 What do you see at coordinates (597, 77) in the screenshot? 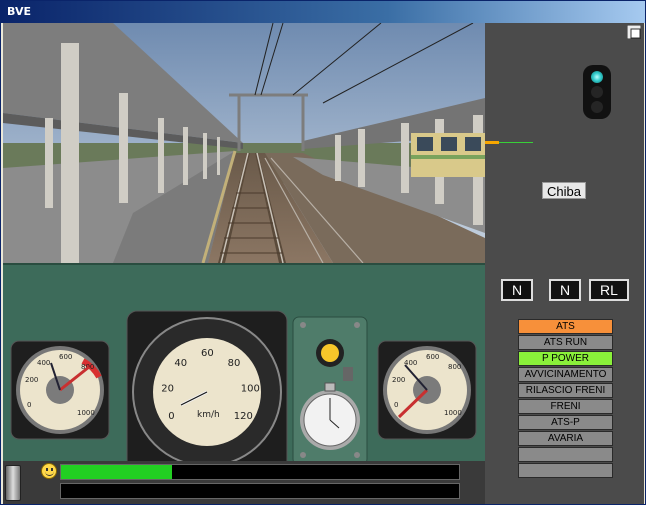
I see `signal-lamp-top` at bounding box center [597, 77].